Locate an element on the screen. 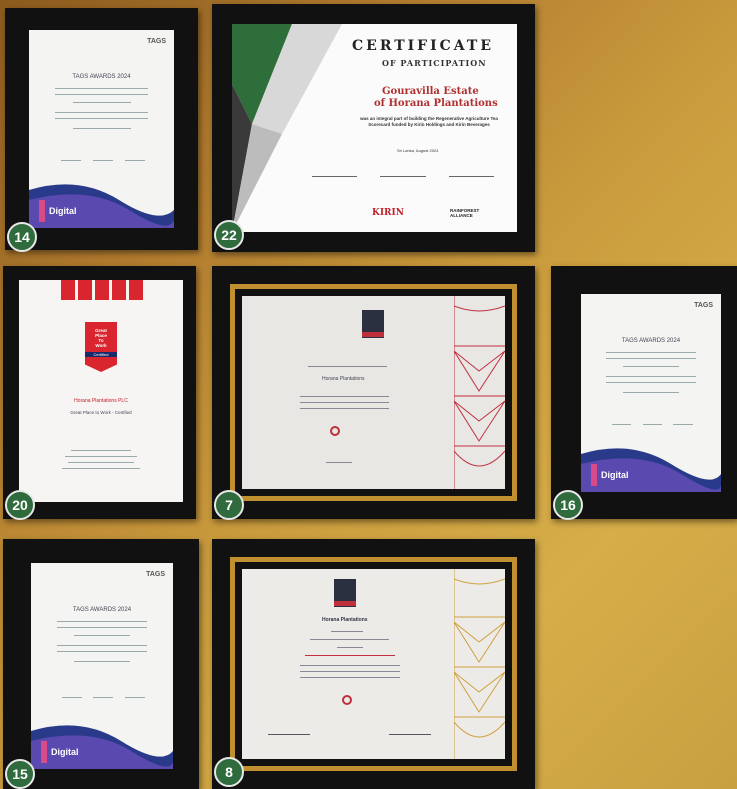 The image size is (737, 789). award-number-badge: 7 is located at coordinates (229, 505).